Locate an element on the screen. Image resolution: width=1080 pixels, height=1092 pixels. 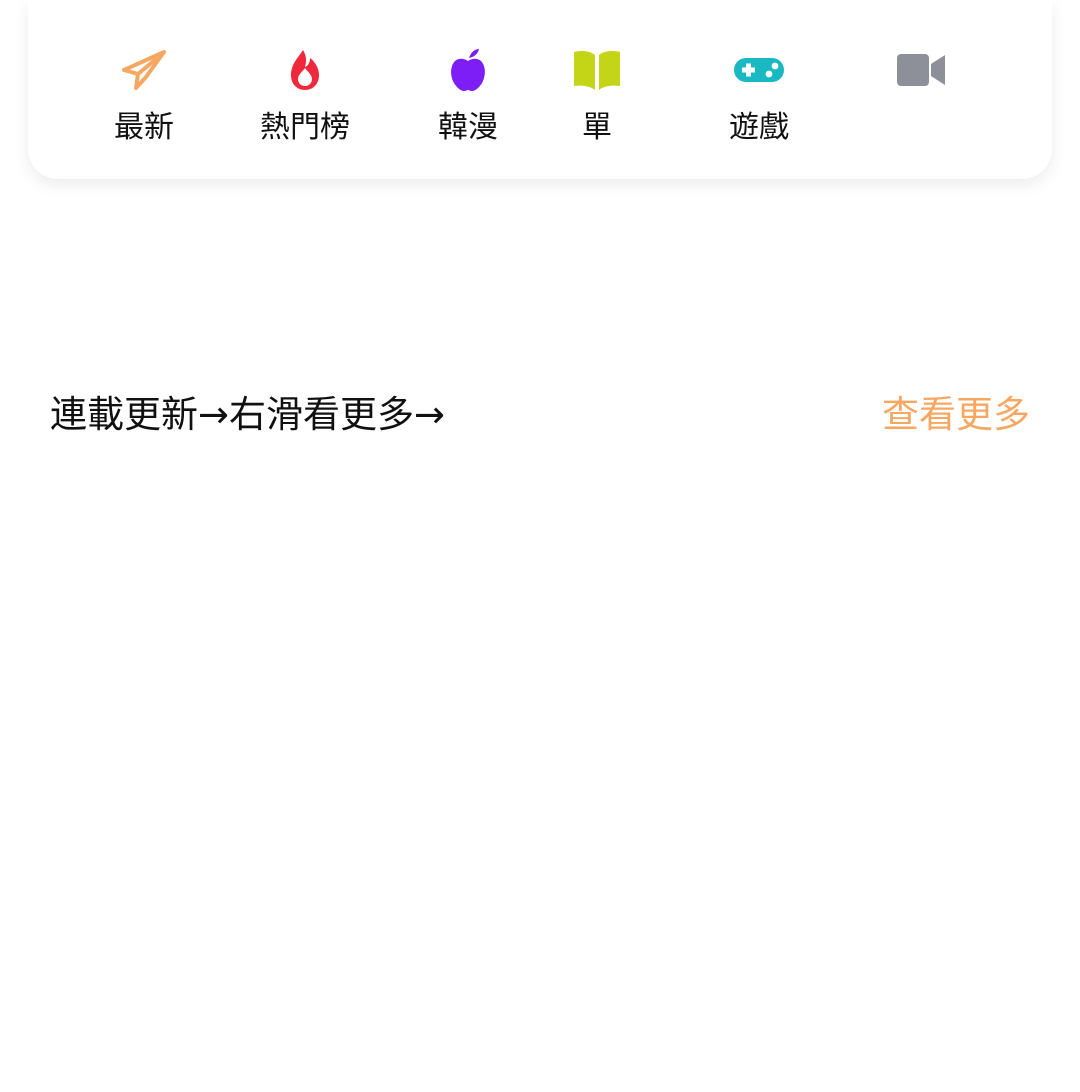
serial-updates-header: 連載更新→右滑看更多→ 查看更多 is located at coordinates (540, 415).